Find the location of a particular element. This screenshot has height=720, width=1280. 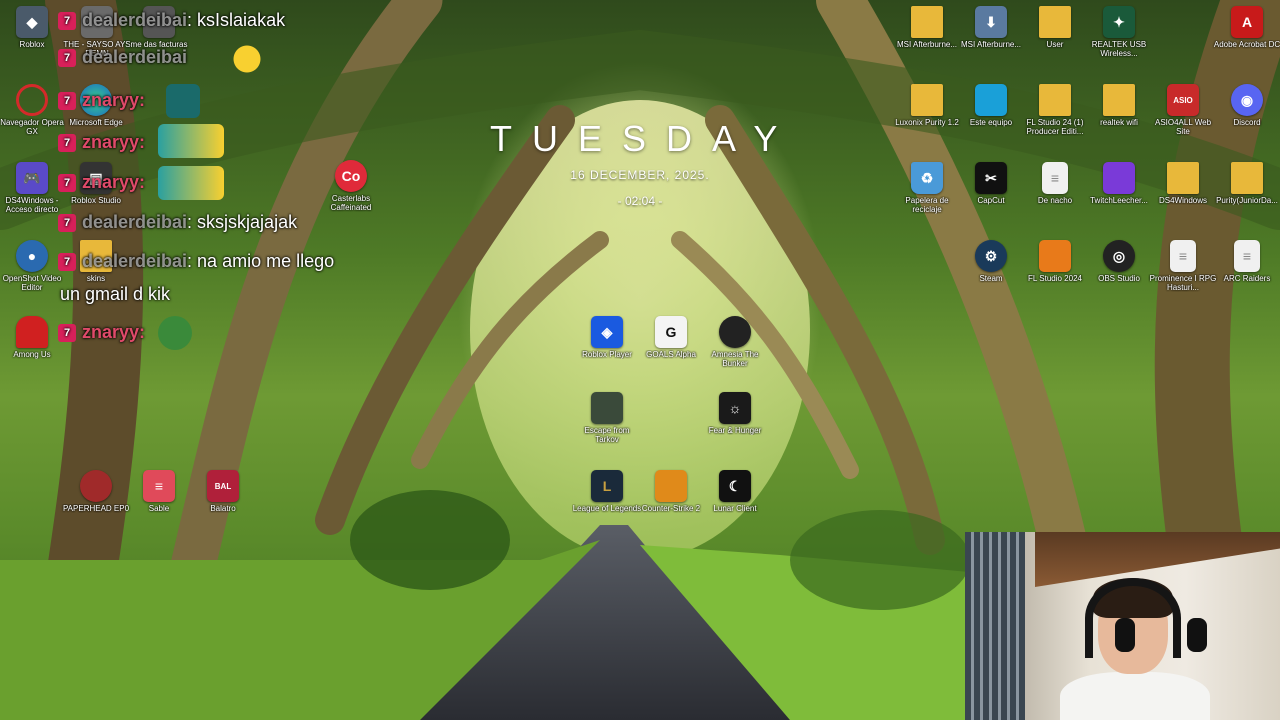

desktop-icon-casterlabs: Co Casterlabs Caffeinated is located at coordinates (351, 186).